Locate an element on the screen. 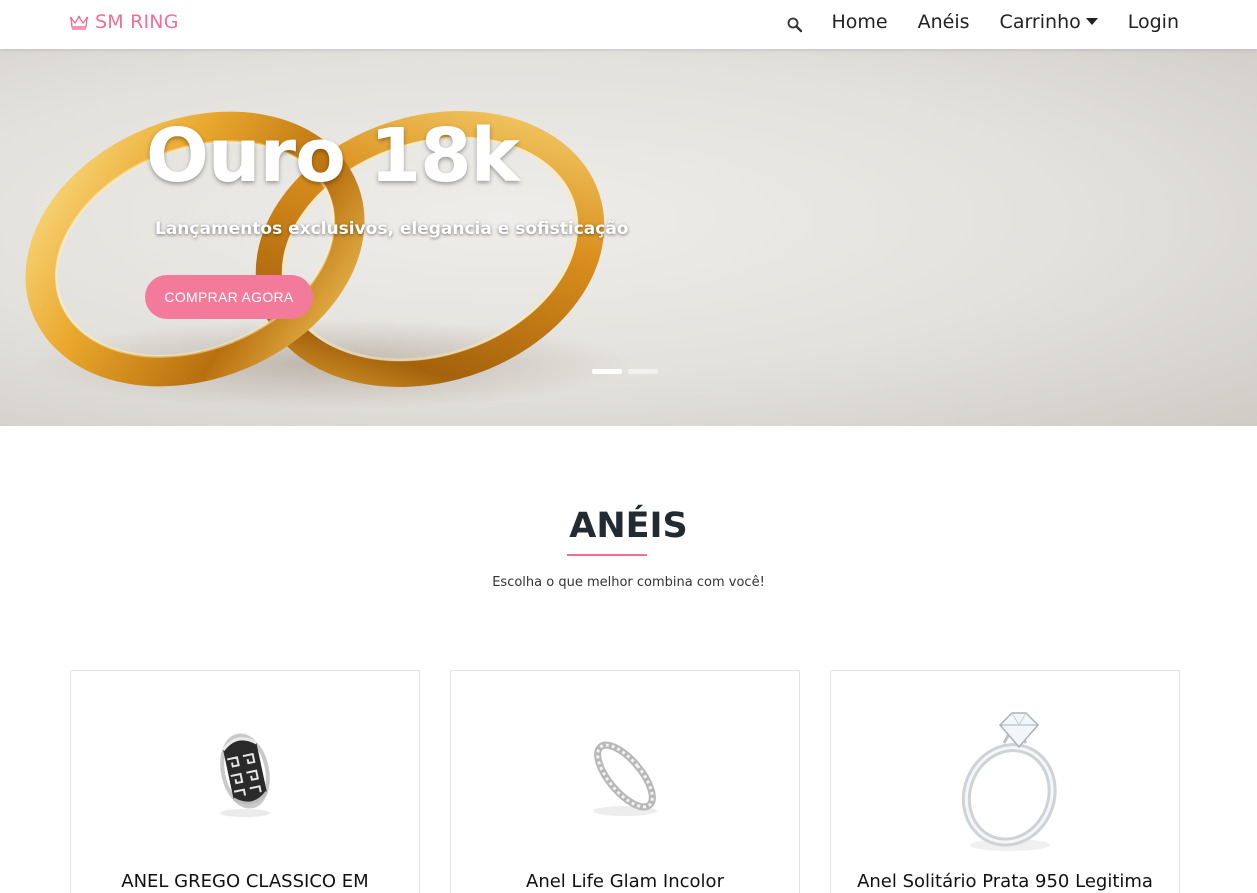 The width and height of the screenshot is (1257, 893). nav-link-aneis: Anéis is located at coordinates (944, 22).